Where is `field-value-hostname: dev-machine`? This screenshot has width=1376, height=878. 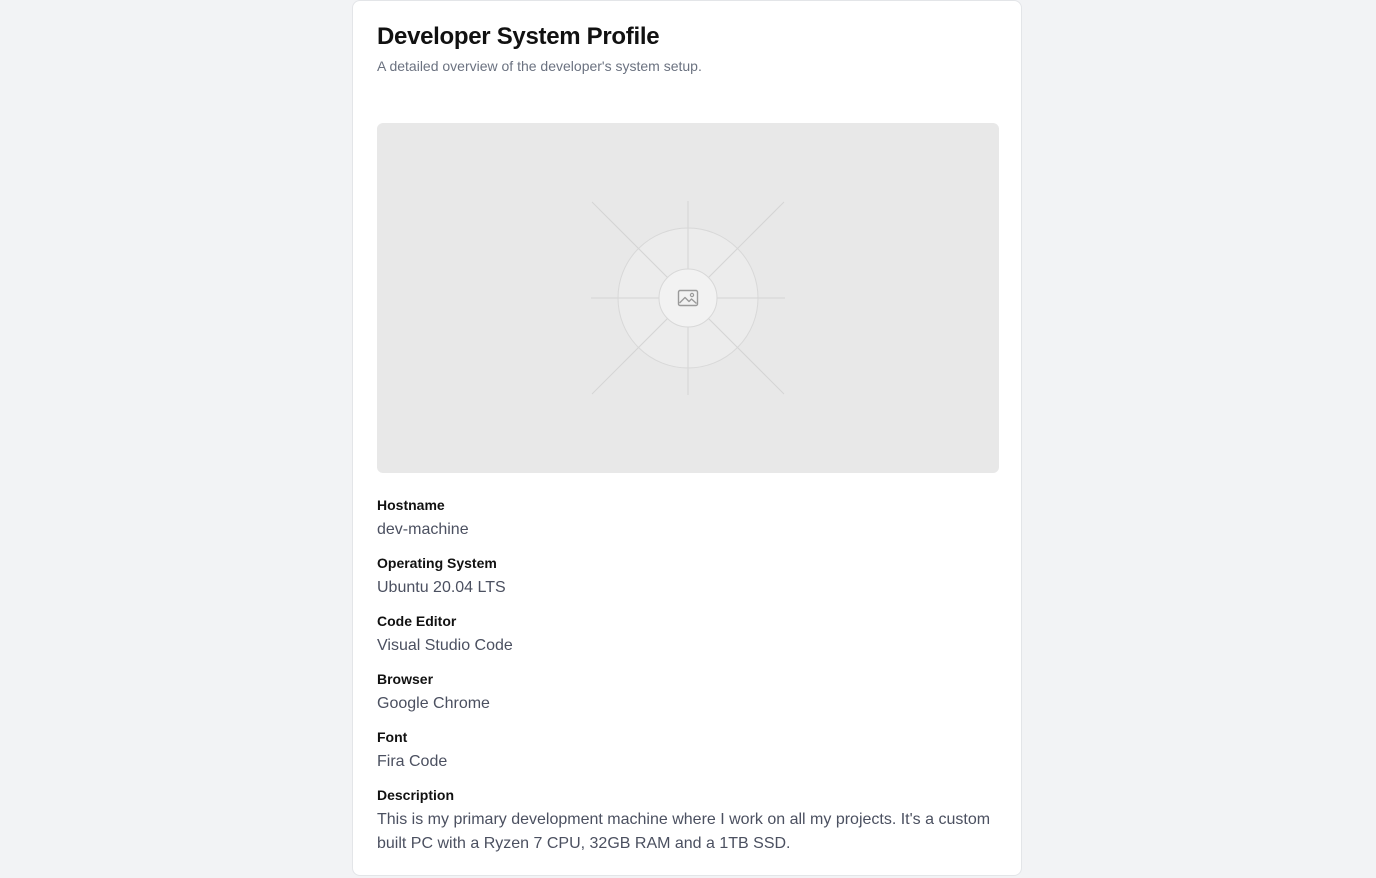 field-value-hostname: dev-machine is located at coordinates (423, 529).